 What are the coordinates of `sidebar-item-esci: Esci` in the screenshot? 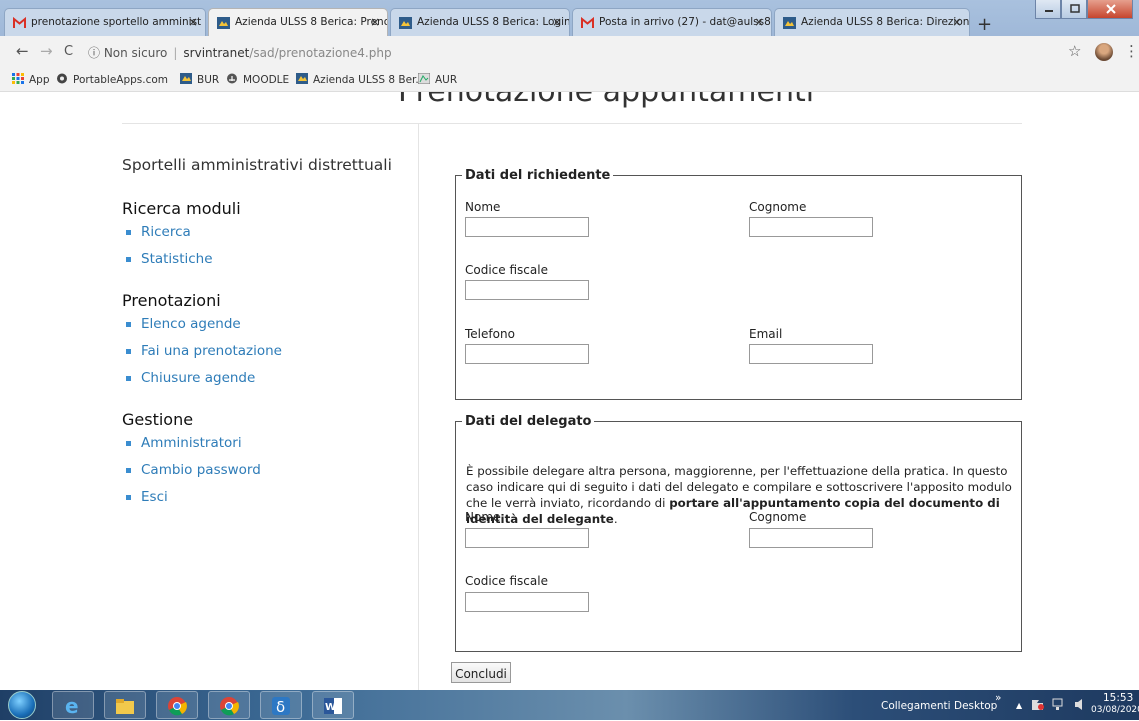 It's located at (267, 502).